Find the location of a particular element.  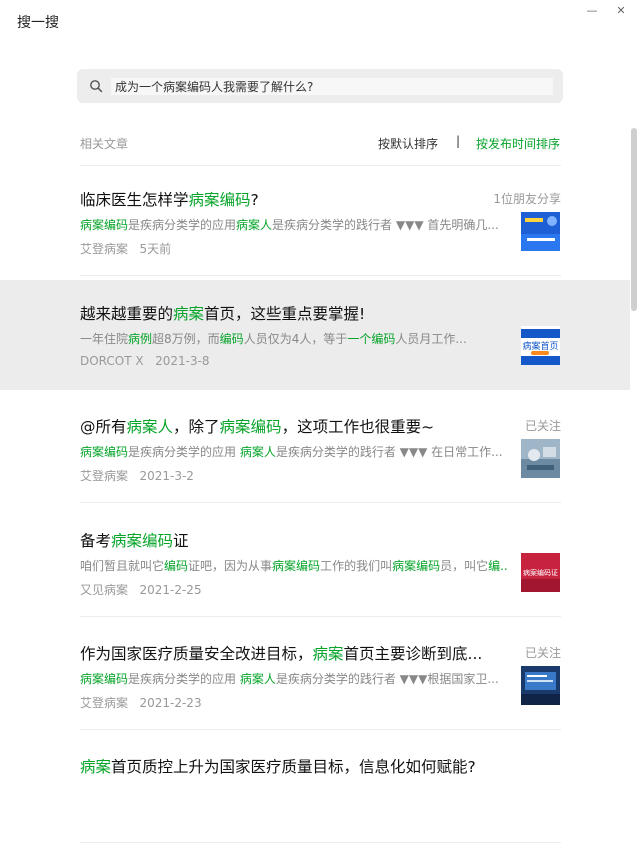

text-segment: 临床医生怎样学 is located at coordinates (134, 200).